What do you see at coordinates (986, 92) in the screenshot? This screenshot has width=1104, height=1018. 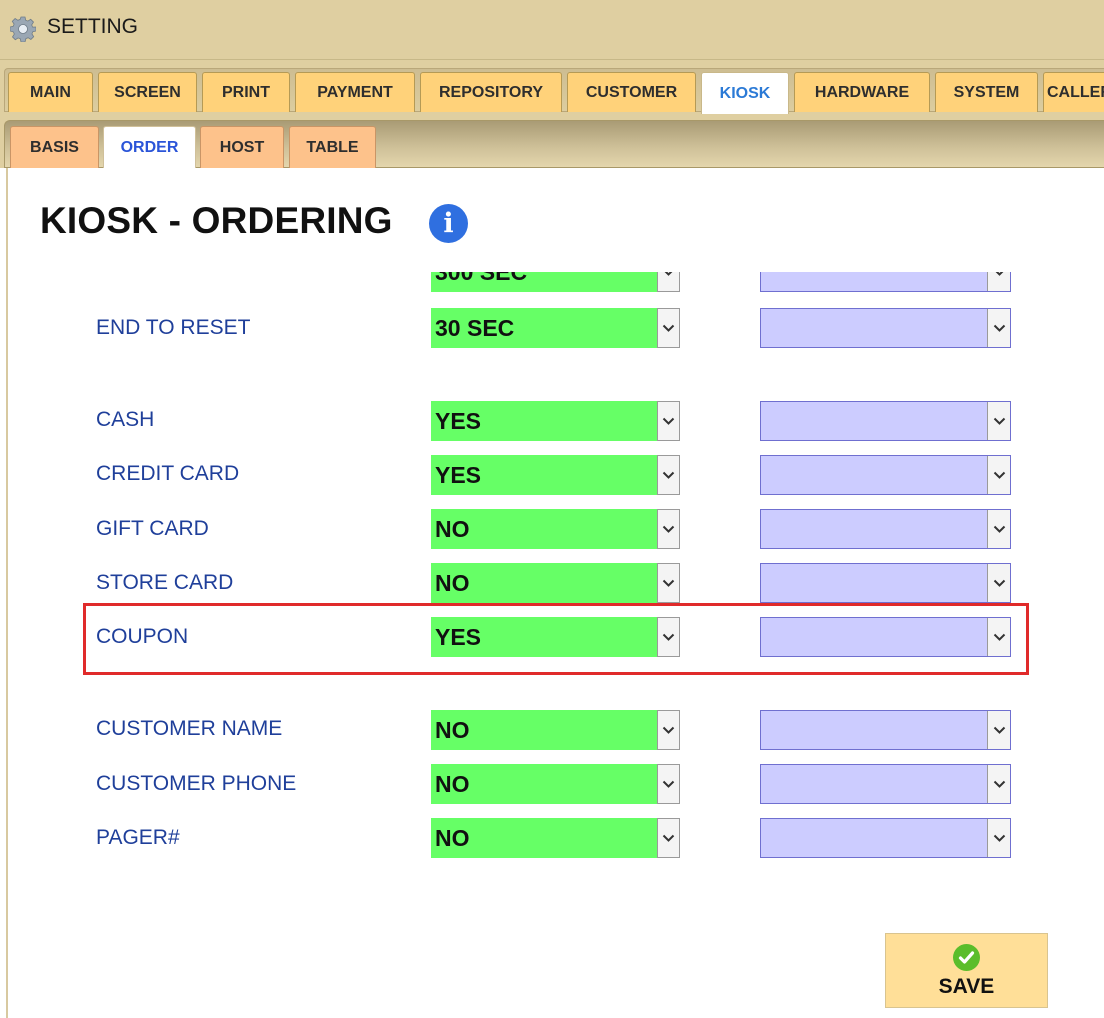 I see `tab-system: SYSTEM` at bounding box center [986, 92].